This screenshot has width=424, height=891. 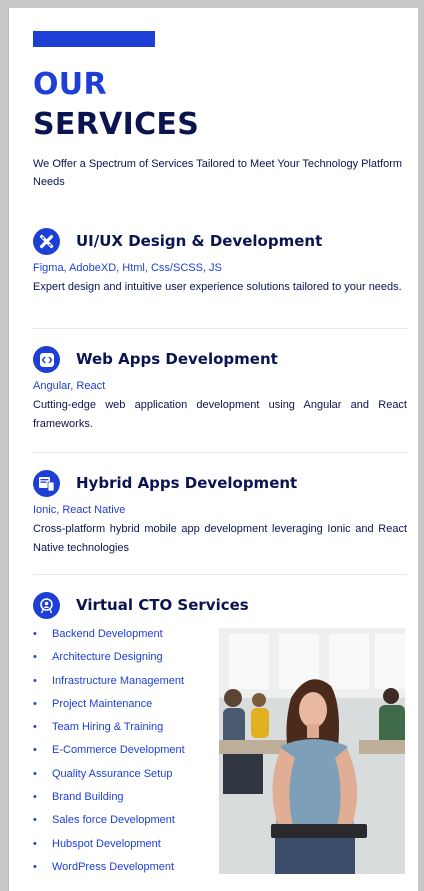 I want to click on list-item-label: Quality Assurance Setup, so click(x=112, y=773).